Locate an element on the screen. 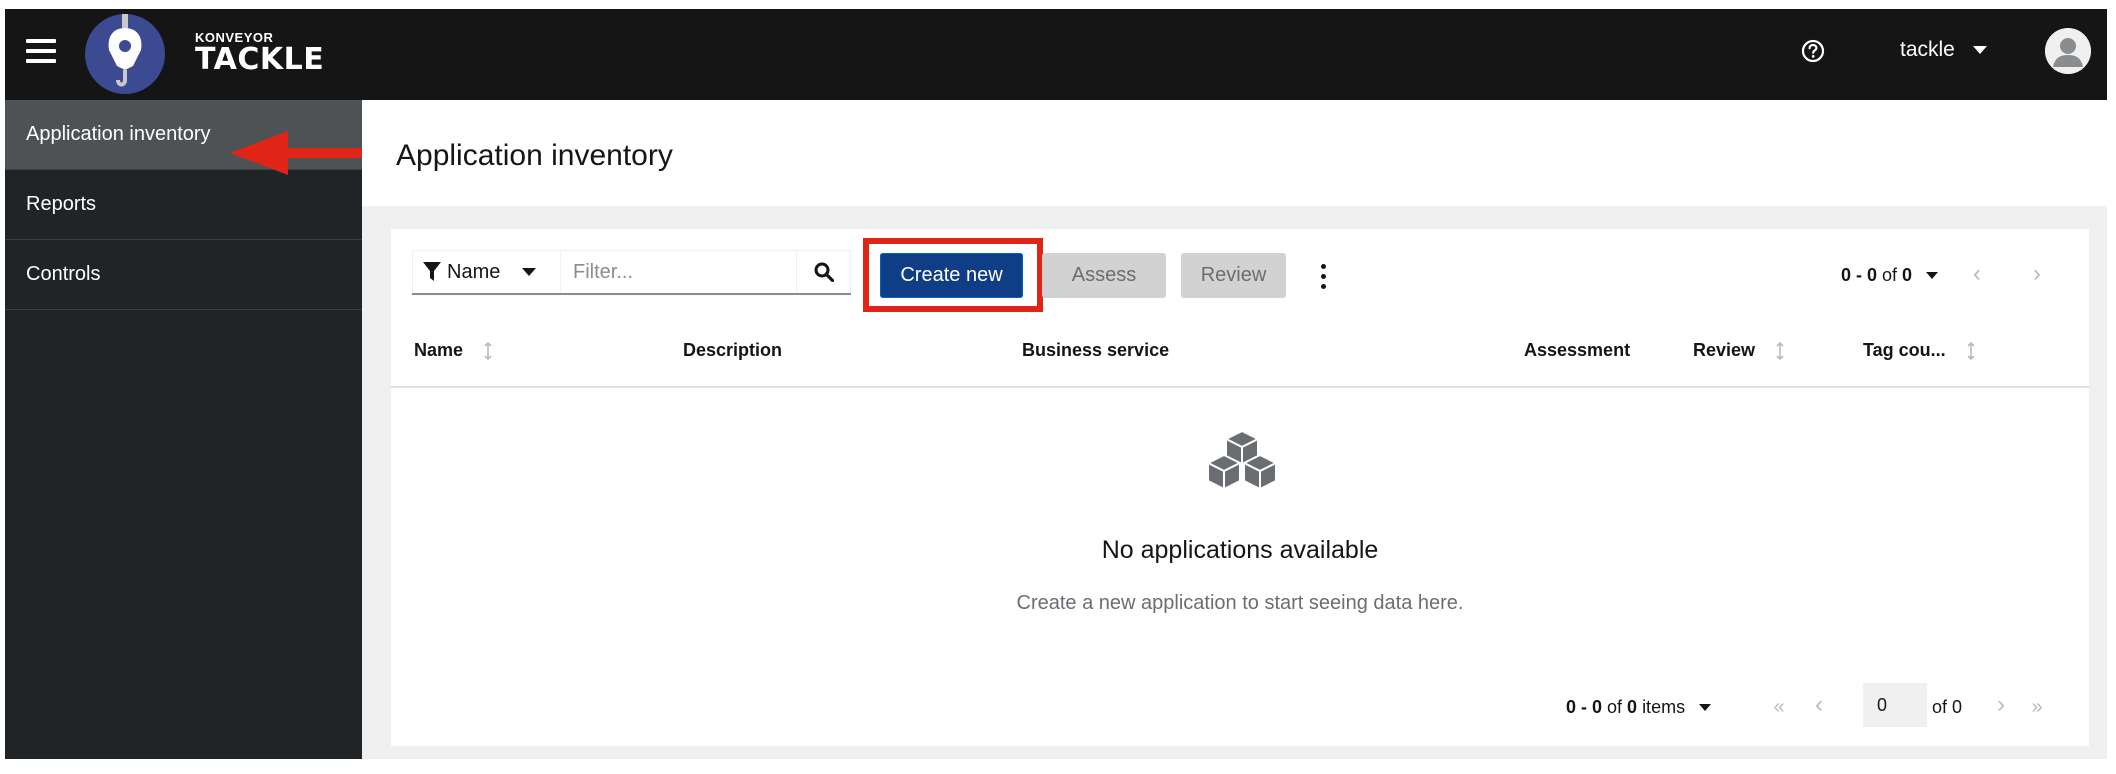 This screenshot has width=2116, height=774. sidebar-item-reports: Reports is located at coordinates (183, 205).